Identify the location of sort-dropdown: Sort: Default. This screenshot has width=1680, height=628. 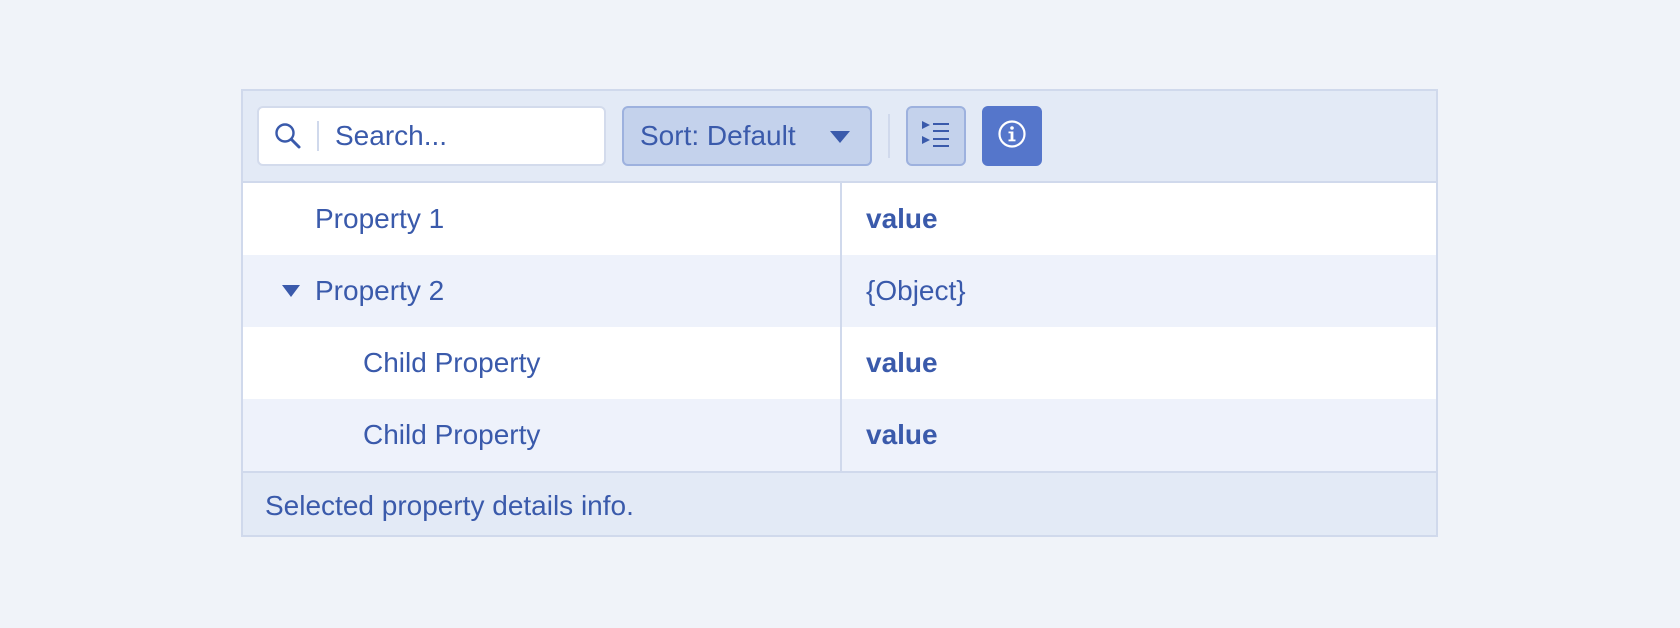
(747, 136).